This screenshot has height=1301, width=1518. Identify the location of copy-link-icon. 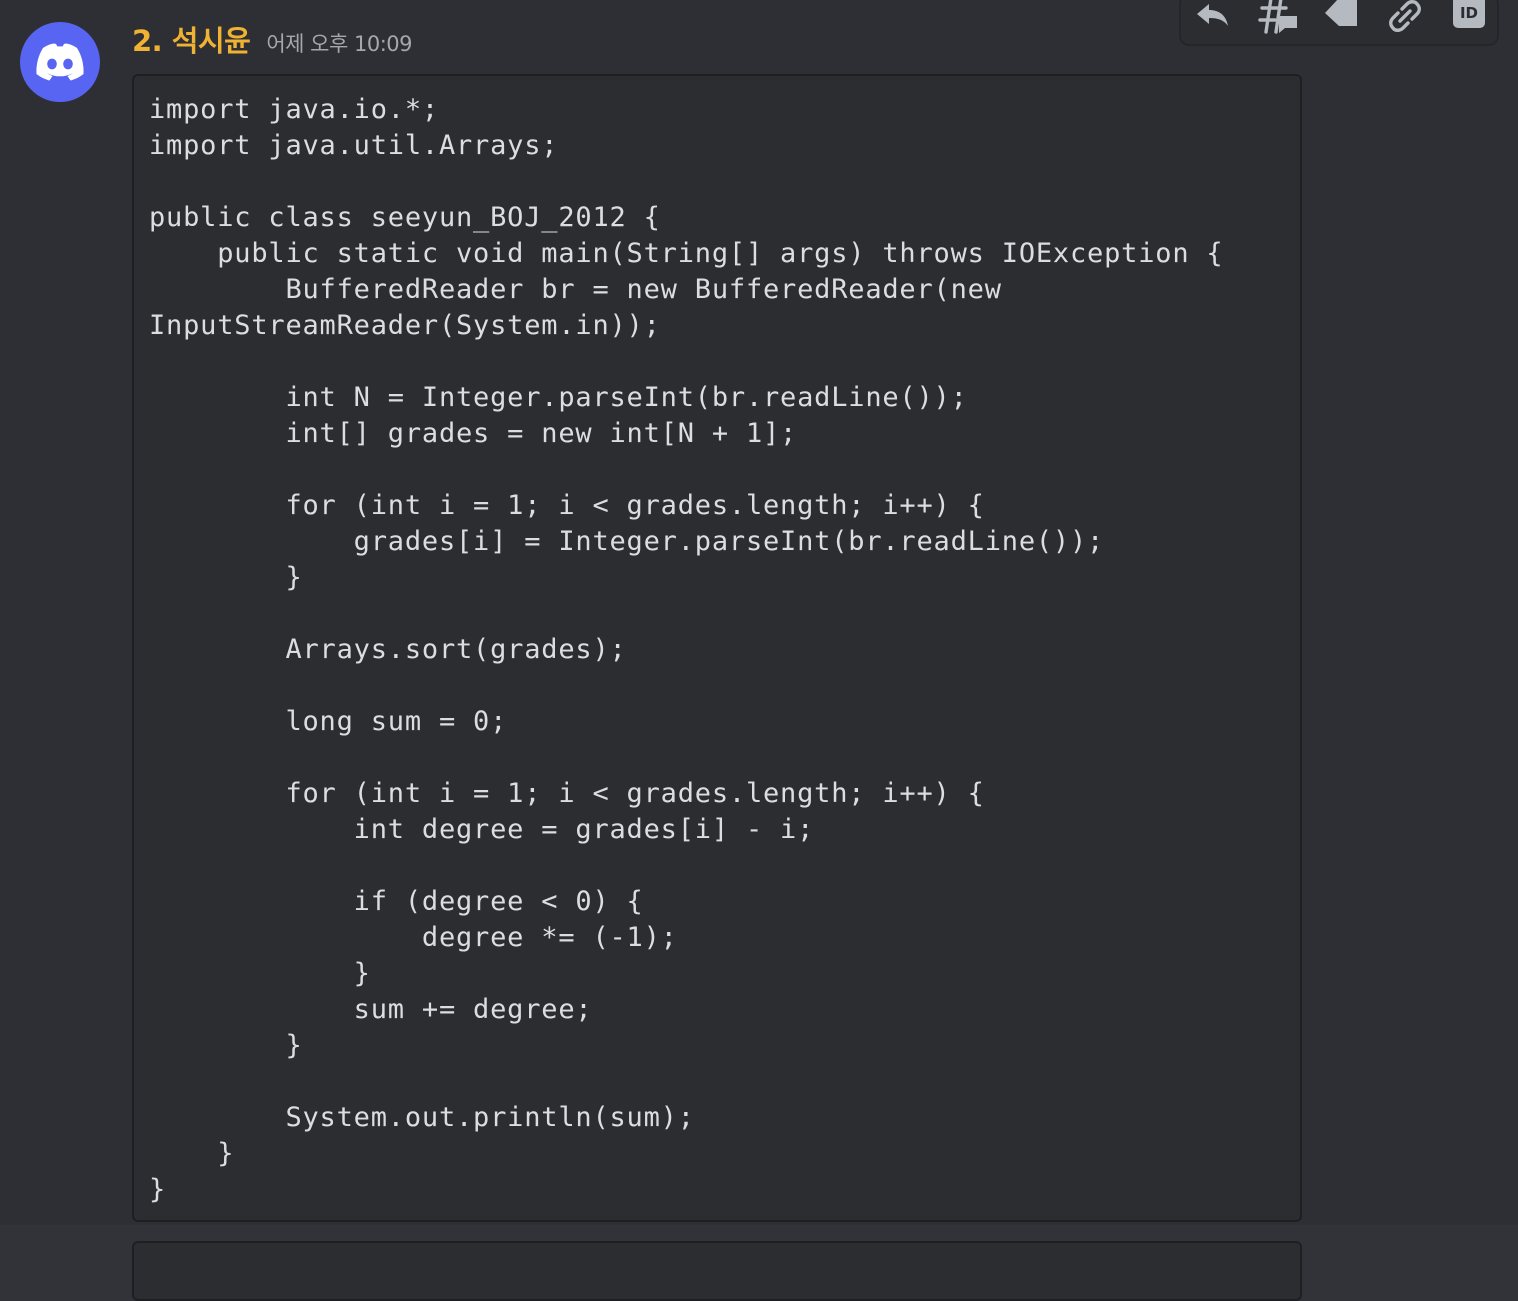
(1405, 16).